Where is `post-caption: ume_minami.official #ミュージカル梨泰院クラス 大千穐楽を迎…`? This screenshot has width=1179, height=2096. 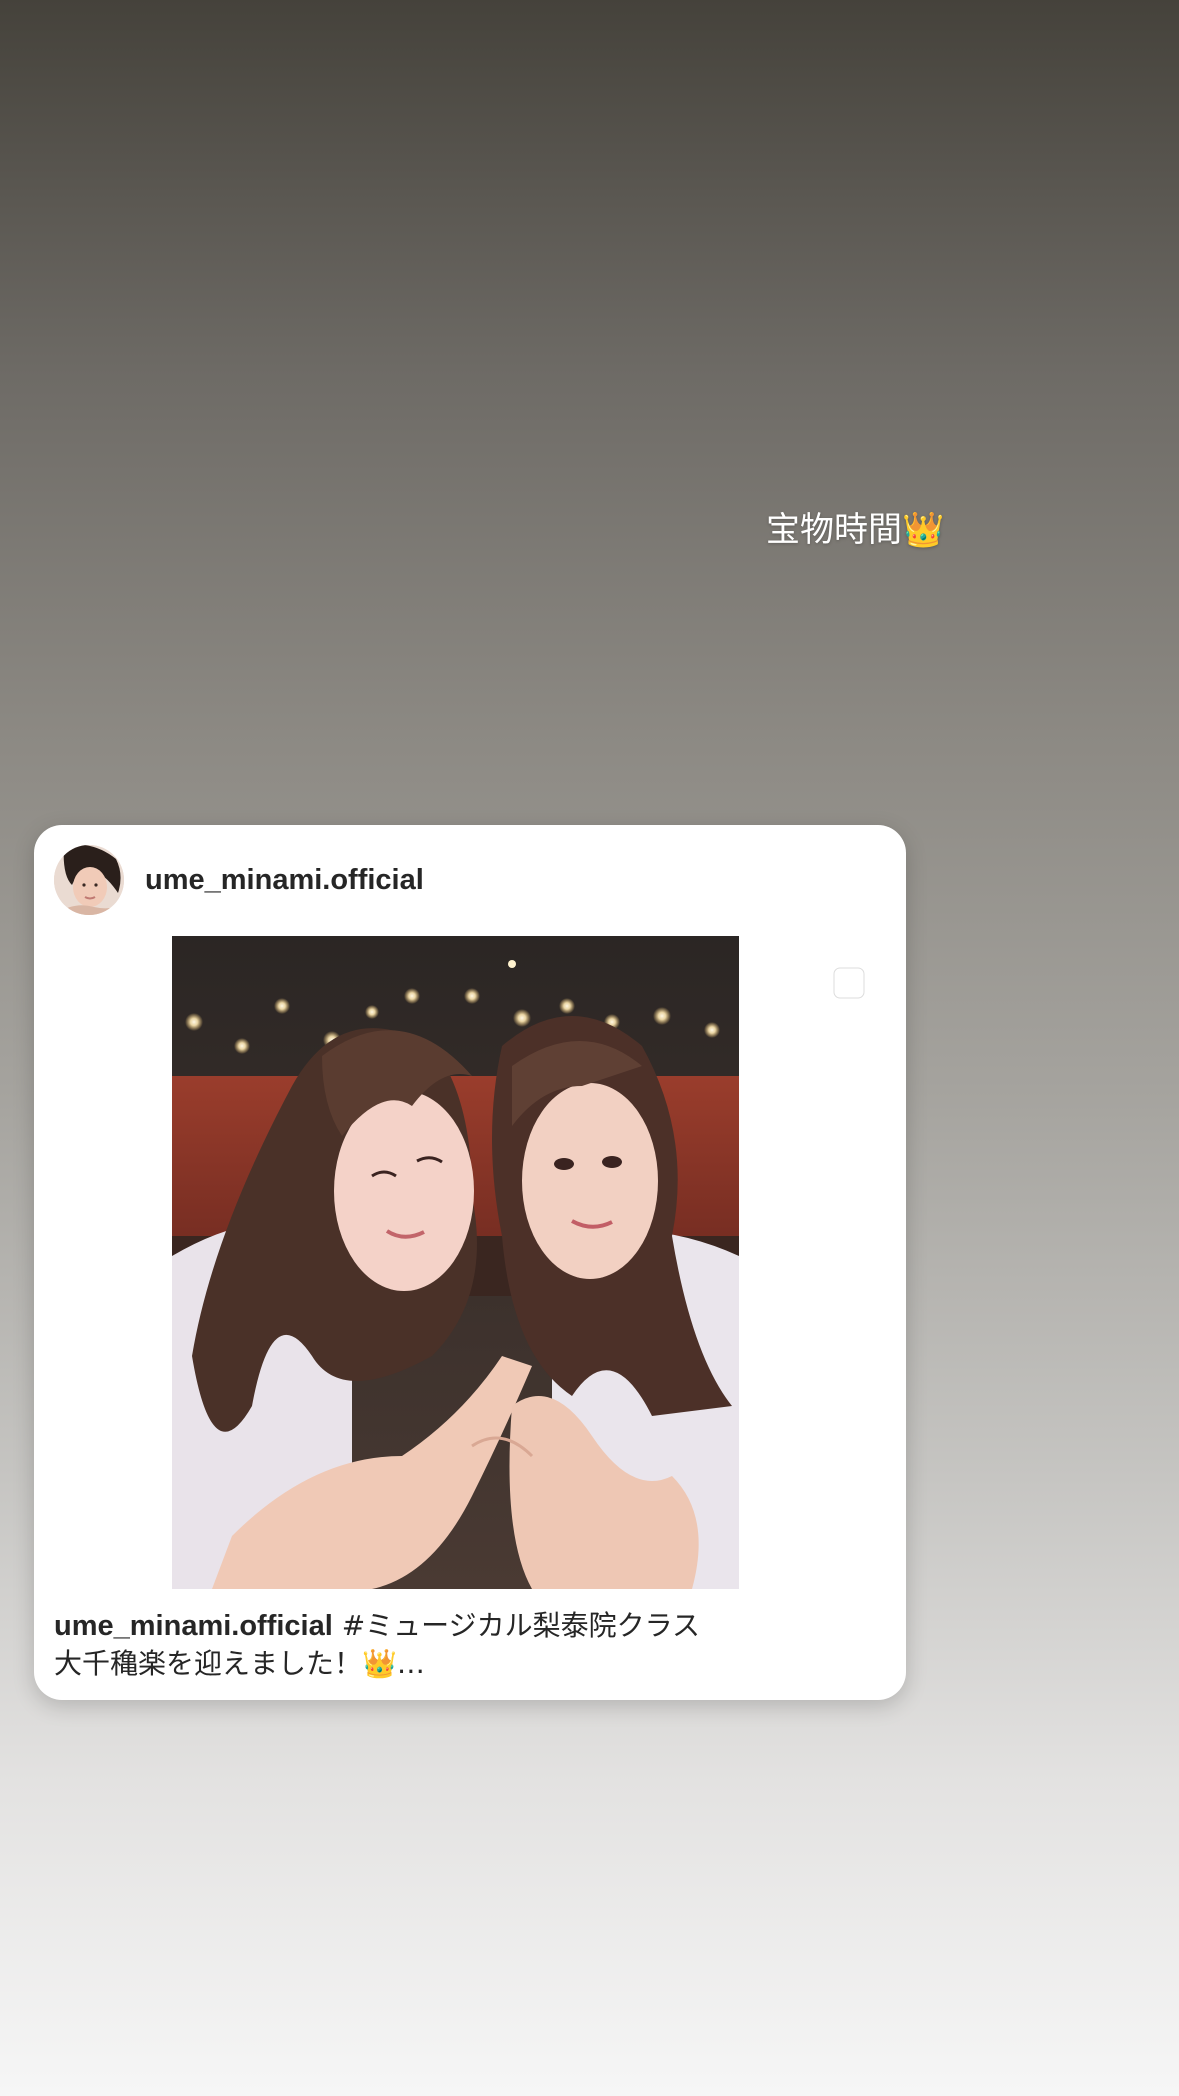 post-caption: ume_minami.official #ミュージカル梨泰院クラス 大千穐楽を迎… is located at coordinates (419, 1644).